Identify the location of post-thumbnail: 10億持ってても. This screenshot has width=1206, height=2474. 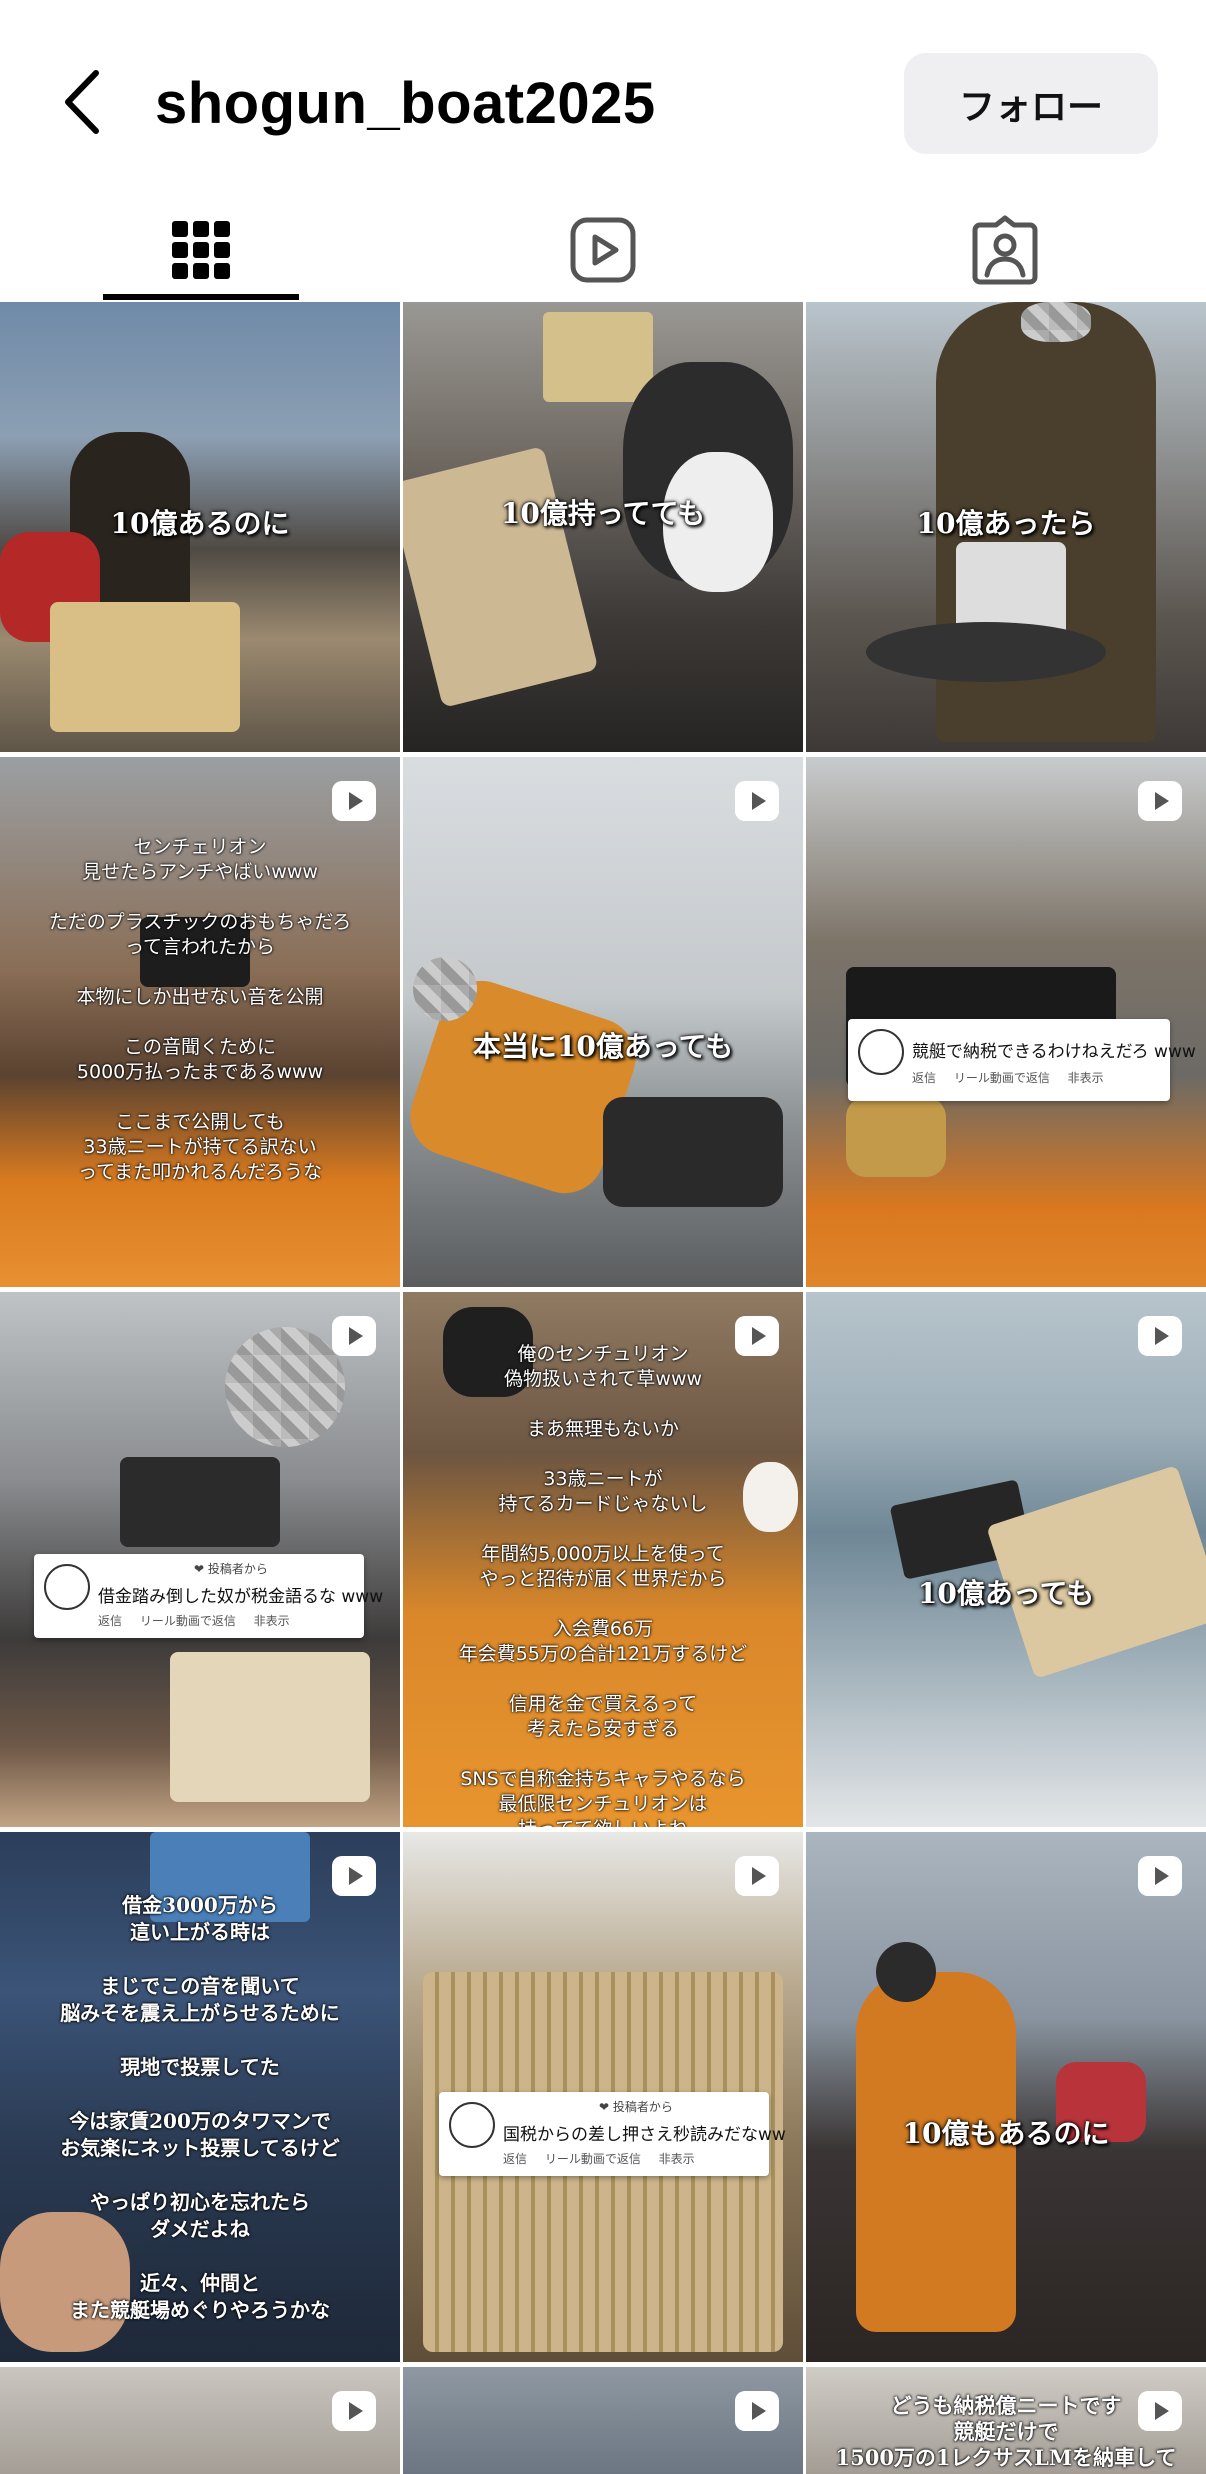
(603, 527).